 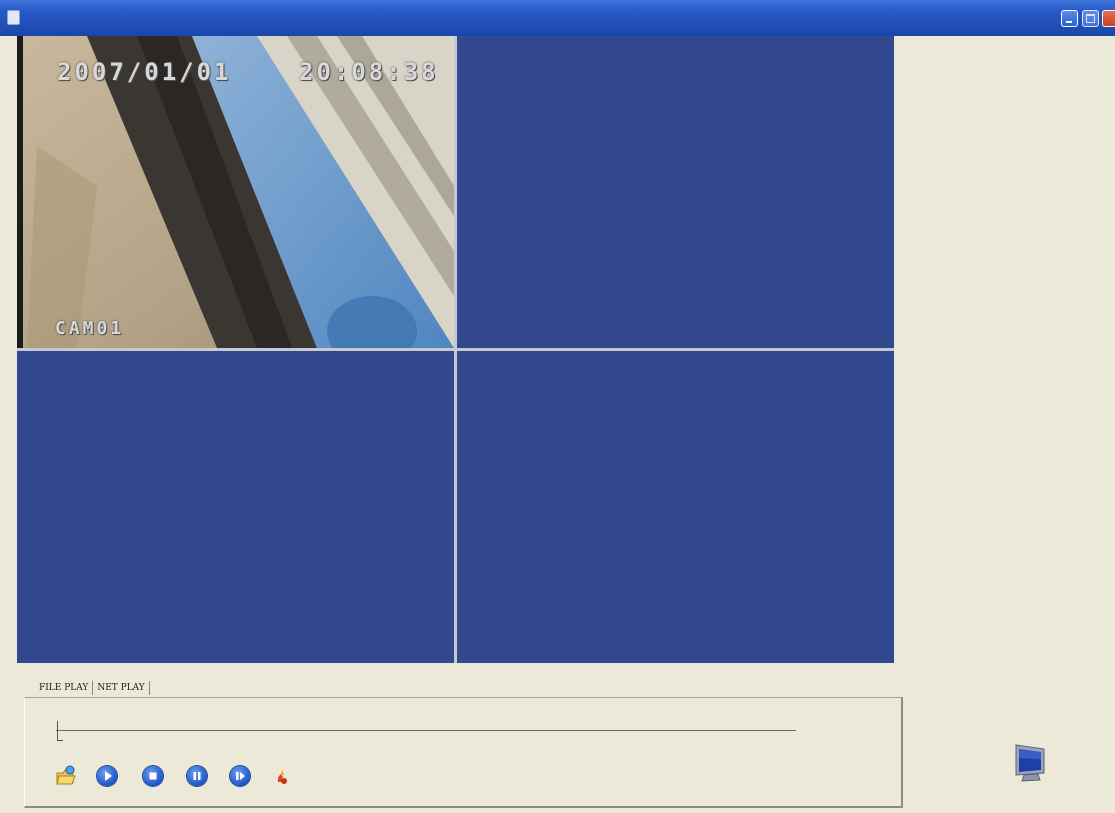 I want to click on stop-button, so click(x=153, y=776).